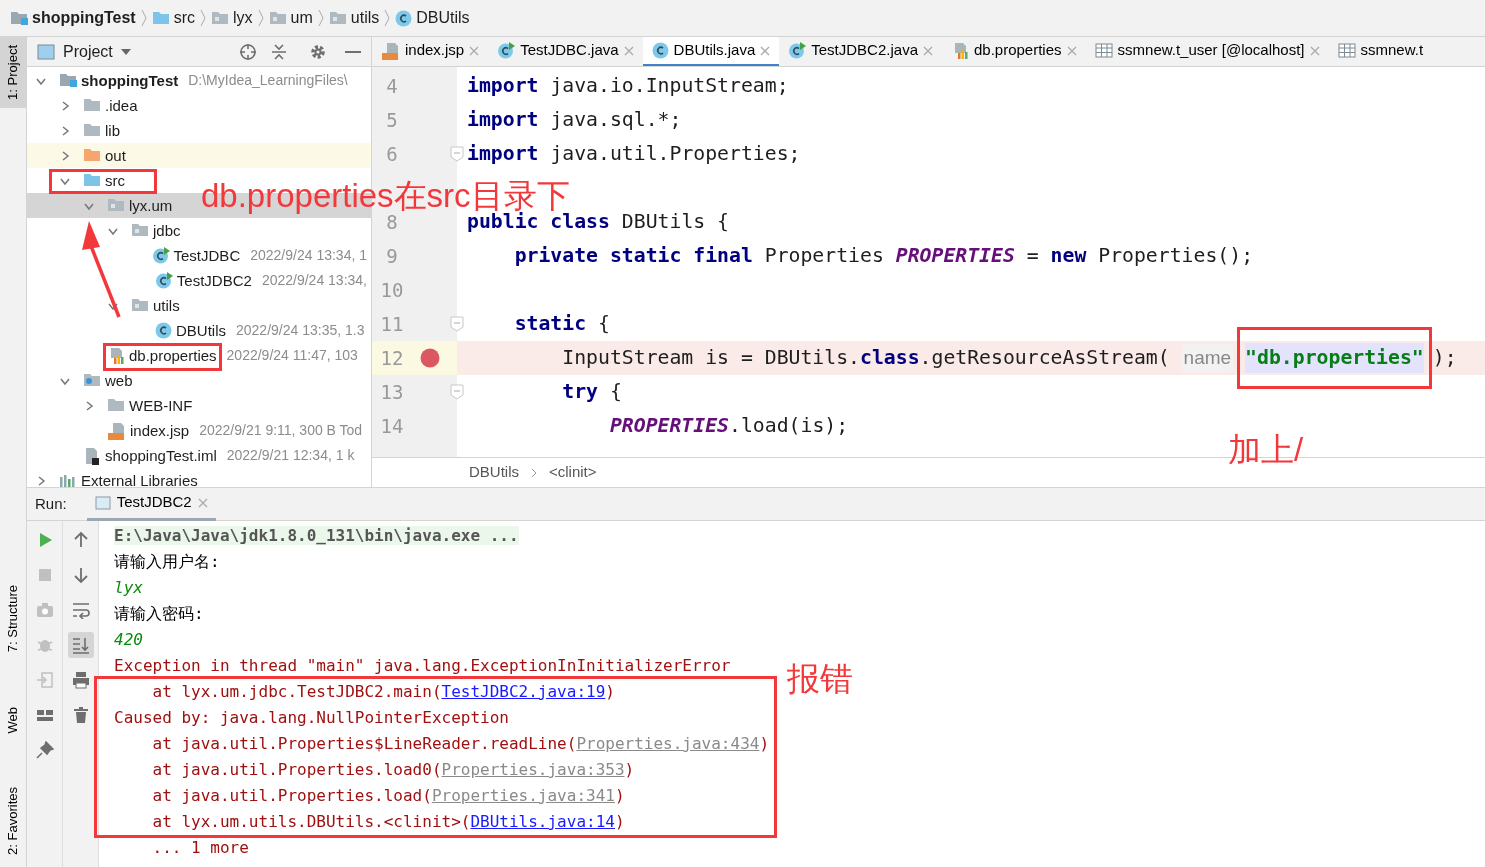 The image size is (1485, 867). What do you see at coordinates (392, 256) in the screenshot?
I see `line-number: 9` at bounding box center [392, 256].